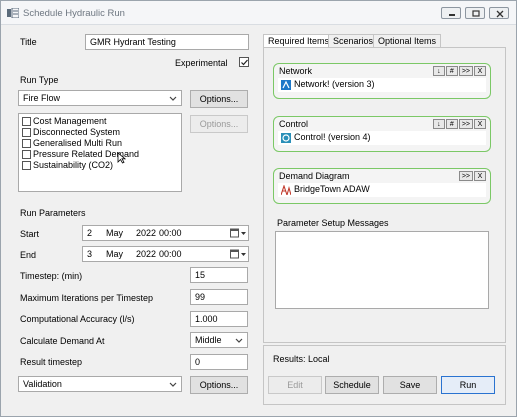 Image resolution: width=517 pixels, height=417 pixels. What do you see at coordinates (121, 158) in the screenshot?
I see `mouse-cursor-icon` at bounding box center [121, 158].